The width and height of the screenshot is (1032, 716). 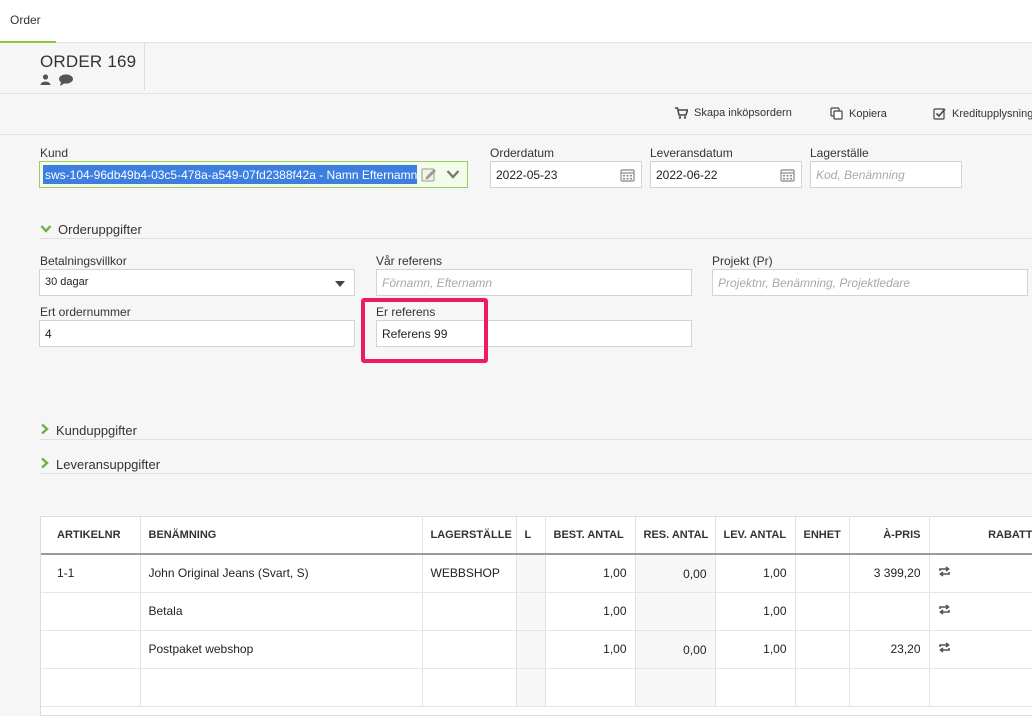 I want to click on table-row: Postpaket webshop 1,00 0,00 1,00 23,20, so click(x=536, y=649).